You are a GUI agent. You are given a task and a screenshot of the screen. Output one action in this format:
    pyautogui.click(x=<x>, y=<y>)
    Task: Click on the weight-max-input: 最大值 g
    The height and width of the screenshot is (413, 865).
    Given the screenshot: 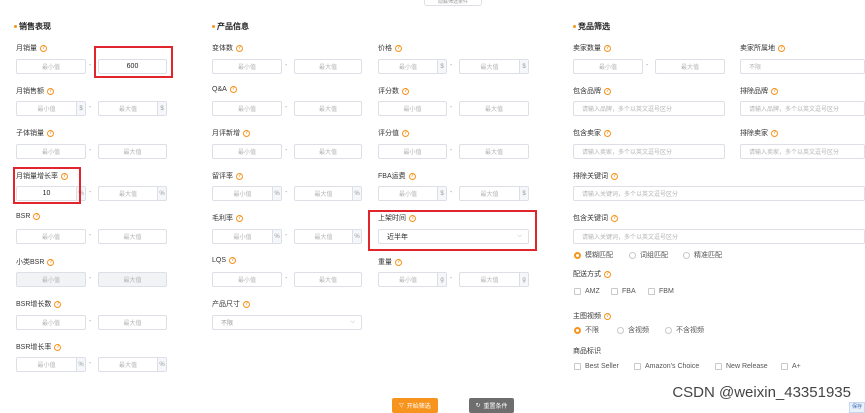 What is the action you would take?
    pyautogui.click(x=494, y=279)
    